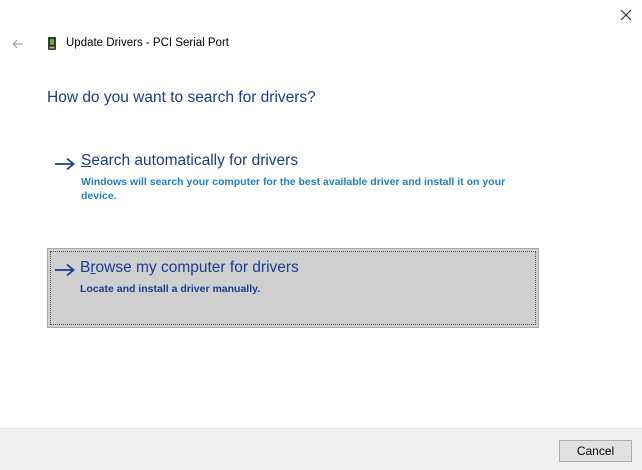  Describe the element at coordinates (197, 267) in the screenshot. I see `option-title-text: owse my computer for drivers` at that location.